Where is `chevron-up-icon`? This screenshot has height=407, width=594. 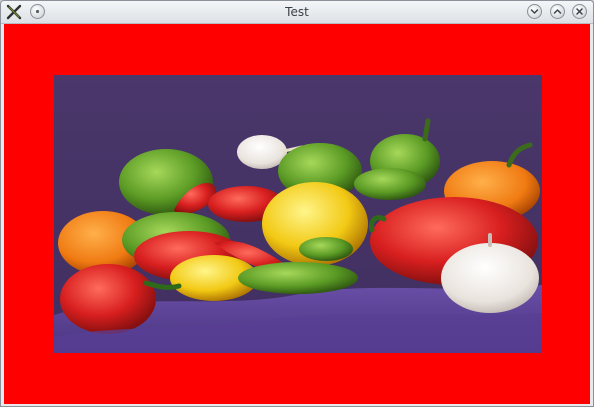
chevron-up-icon is located at coordinates (557, 11).